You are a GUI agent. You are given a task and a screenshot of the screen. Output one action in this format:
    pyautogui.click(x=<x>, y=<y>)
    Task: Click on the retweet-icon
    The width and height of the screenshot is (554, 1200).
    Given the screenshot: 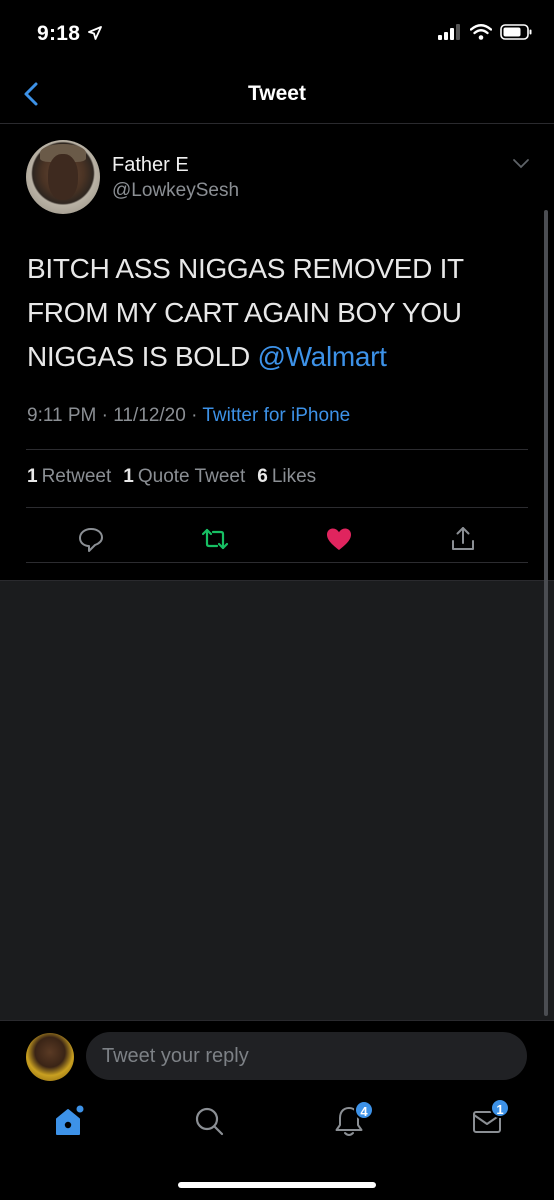 What is the action you would take?
    pyautogui.click(x=215, y=539)
    